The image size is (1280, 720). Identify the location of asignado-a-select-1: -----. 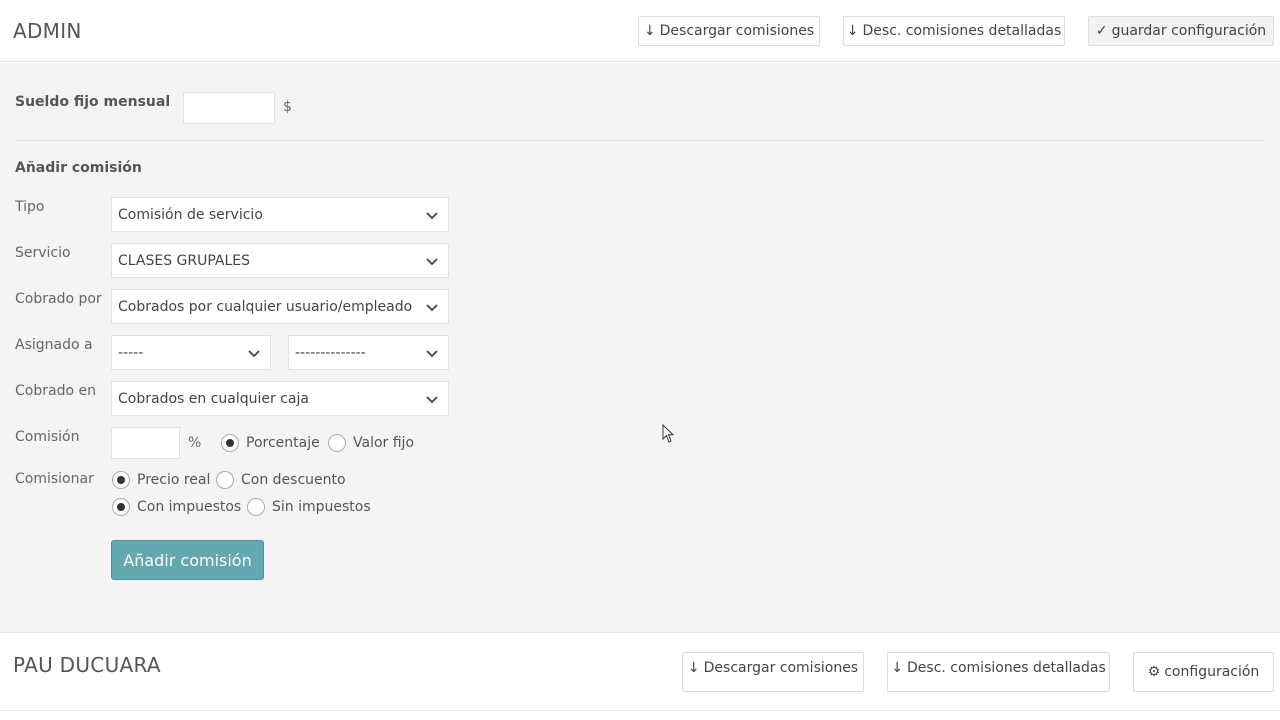
(191, 352).